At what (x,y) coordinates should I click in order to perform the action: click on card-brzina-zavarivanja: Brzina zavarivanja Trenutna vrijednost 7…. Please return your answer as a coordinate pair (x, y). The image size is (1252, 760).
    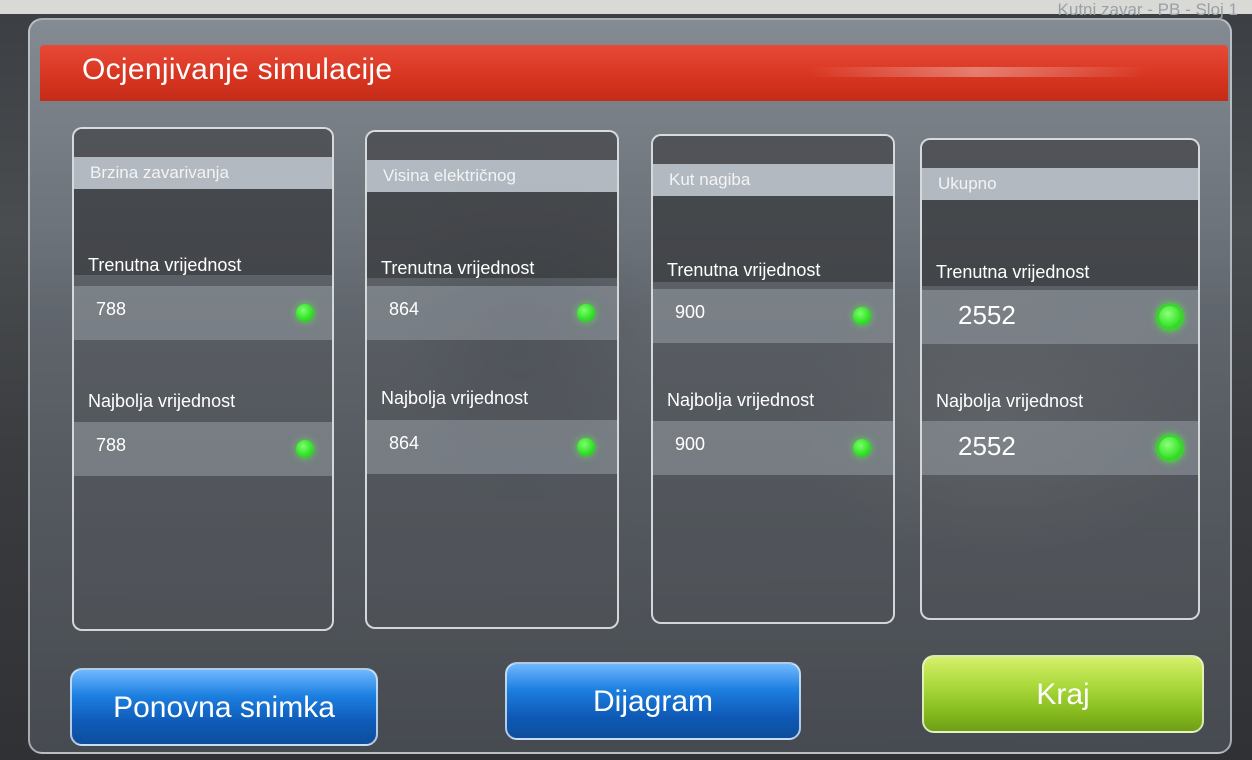
    Looking at the image, I should click on (203, 379).